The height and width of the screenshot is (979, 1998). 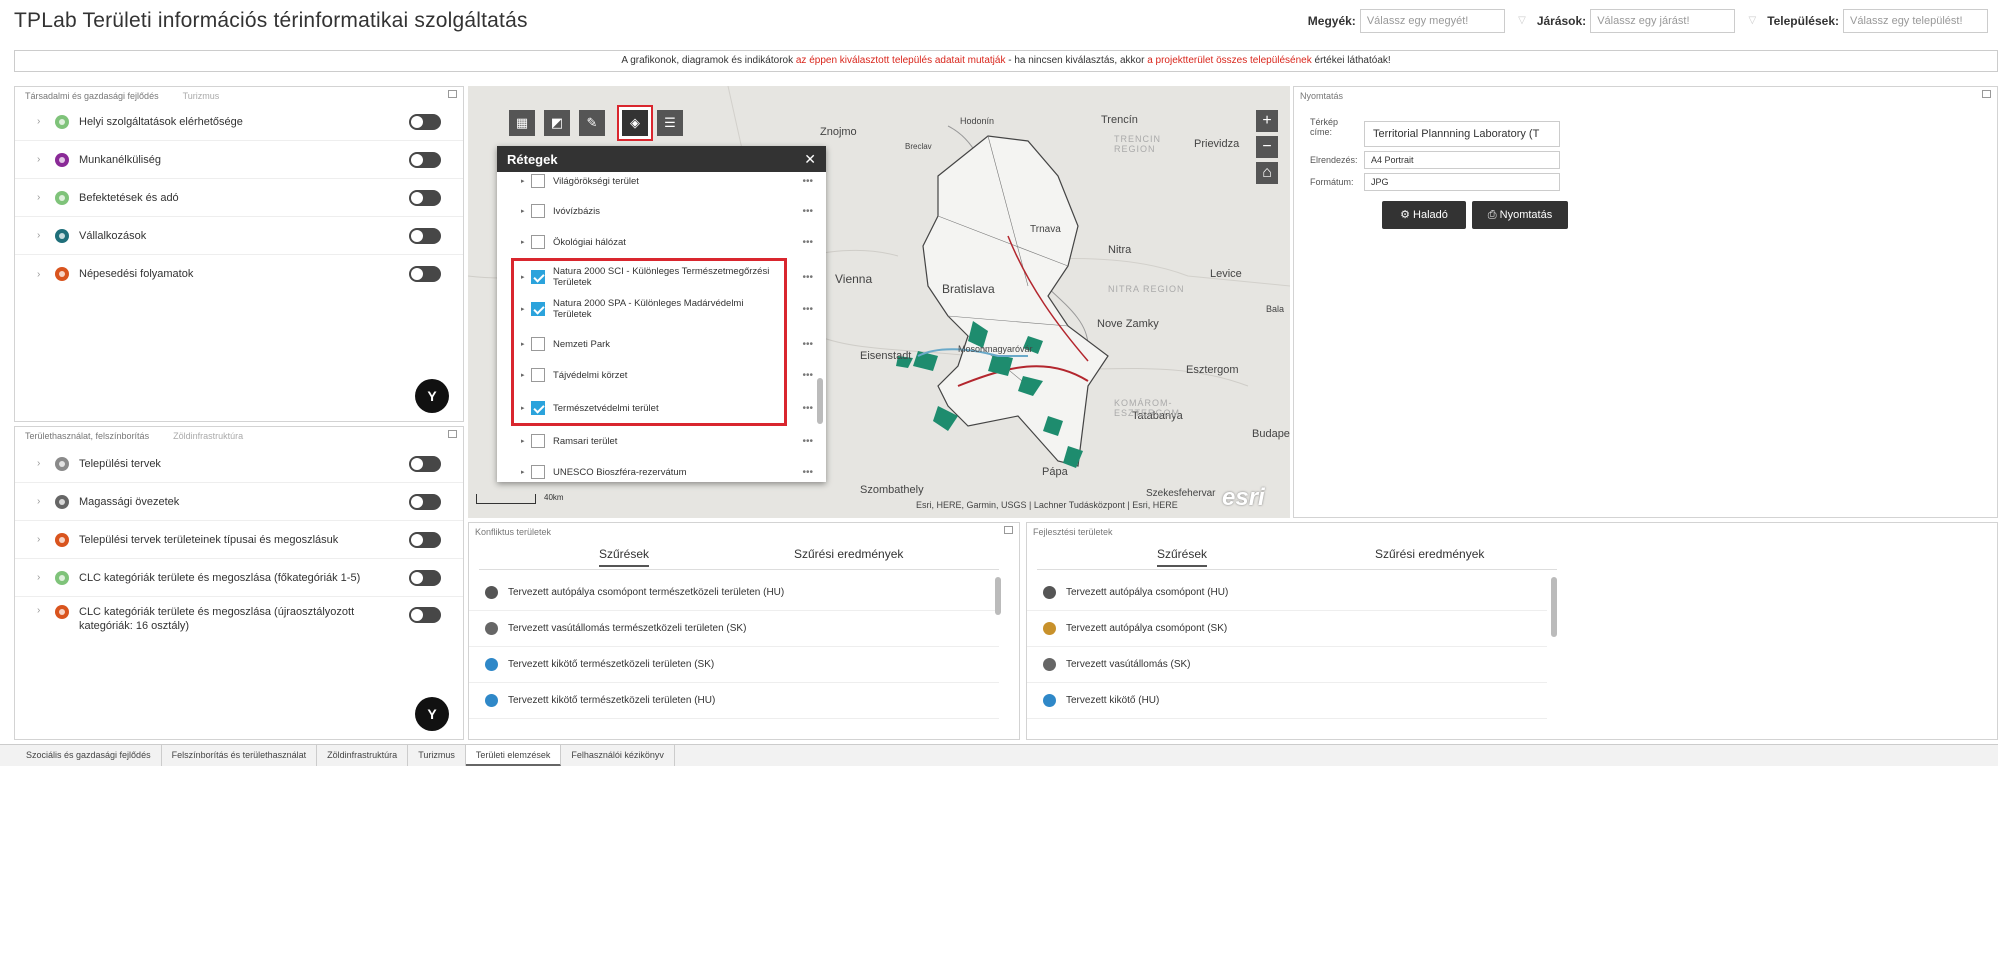 What do you see at coordinates (239, 502) in the screenshot?
I see `indicator-row: › Magassági övezetek` at bounding box center [239, 502].